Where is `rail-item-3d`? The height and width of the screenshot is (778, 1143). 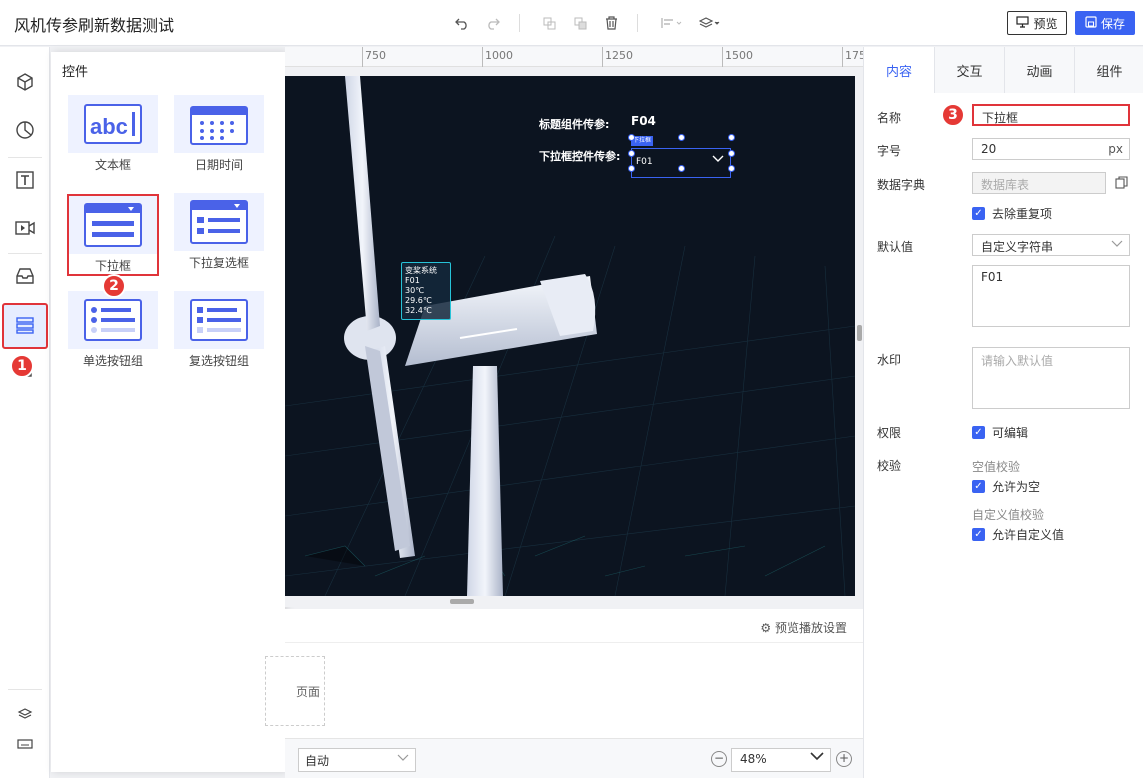
rail-item-3d is located at coordinates (25, 83).